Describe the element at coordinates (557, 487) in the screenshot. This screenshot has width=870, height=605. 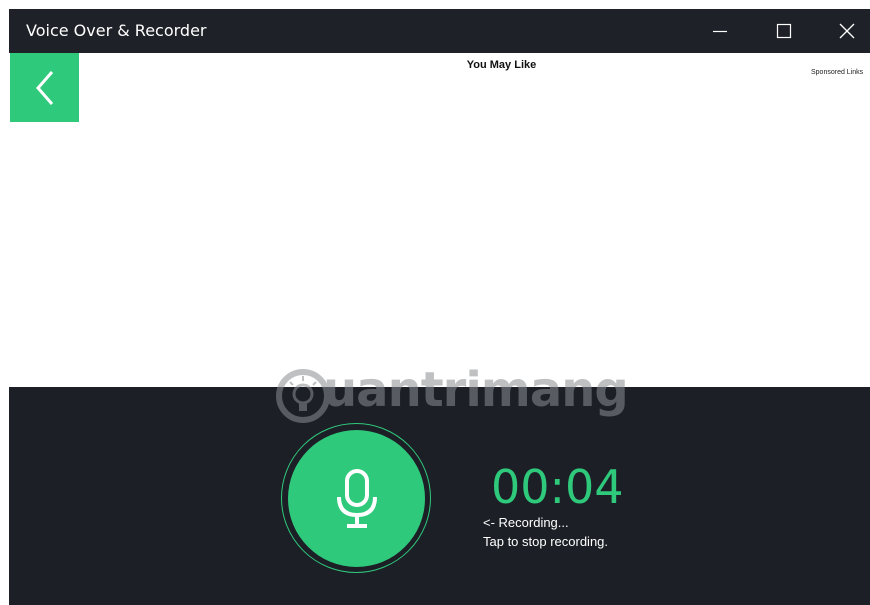
I see `recording-timer: 00:04` at that location.